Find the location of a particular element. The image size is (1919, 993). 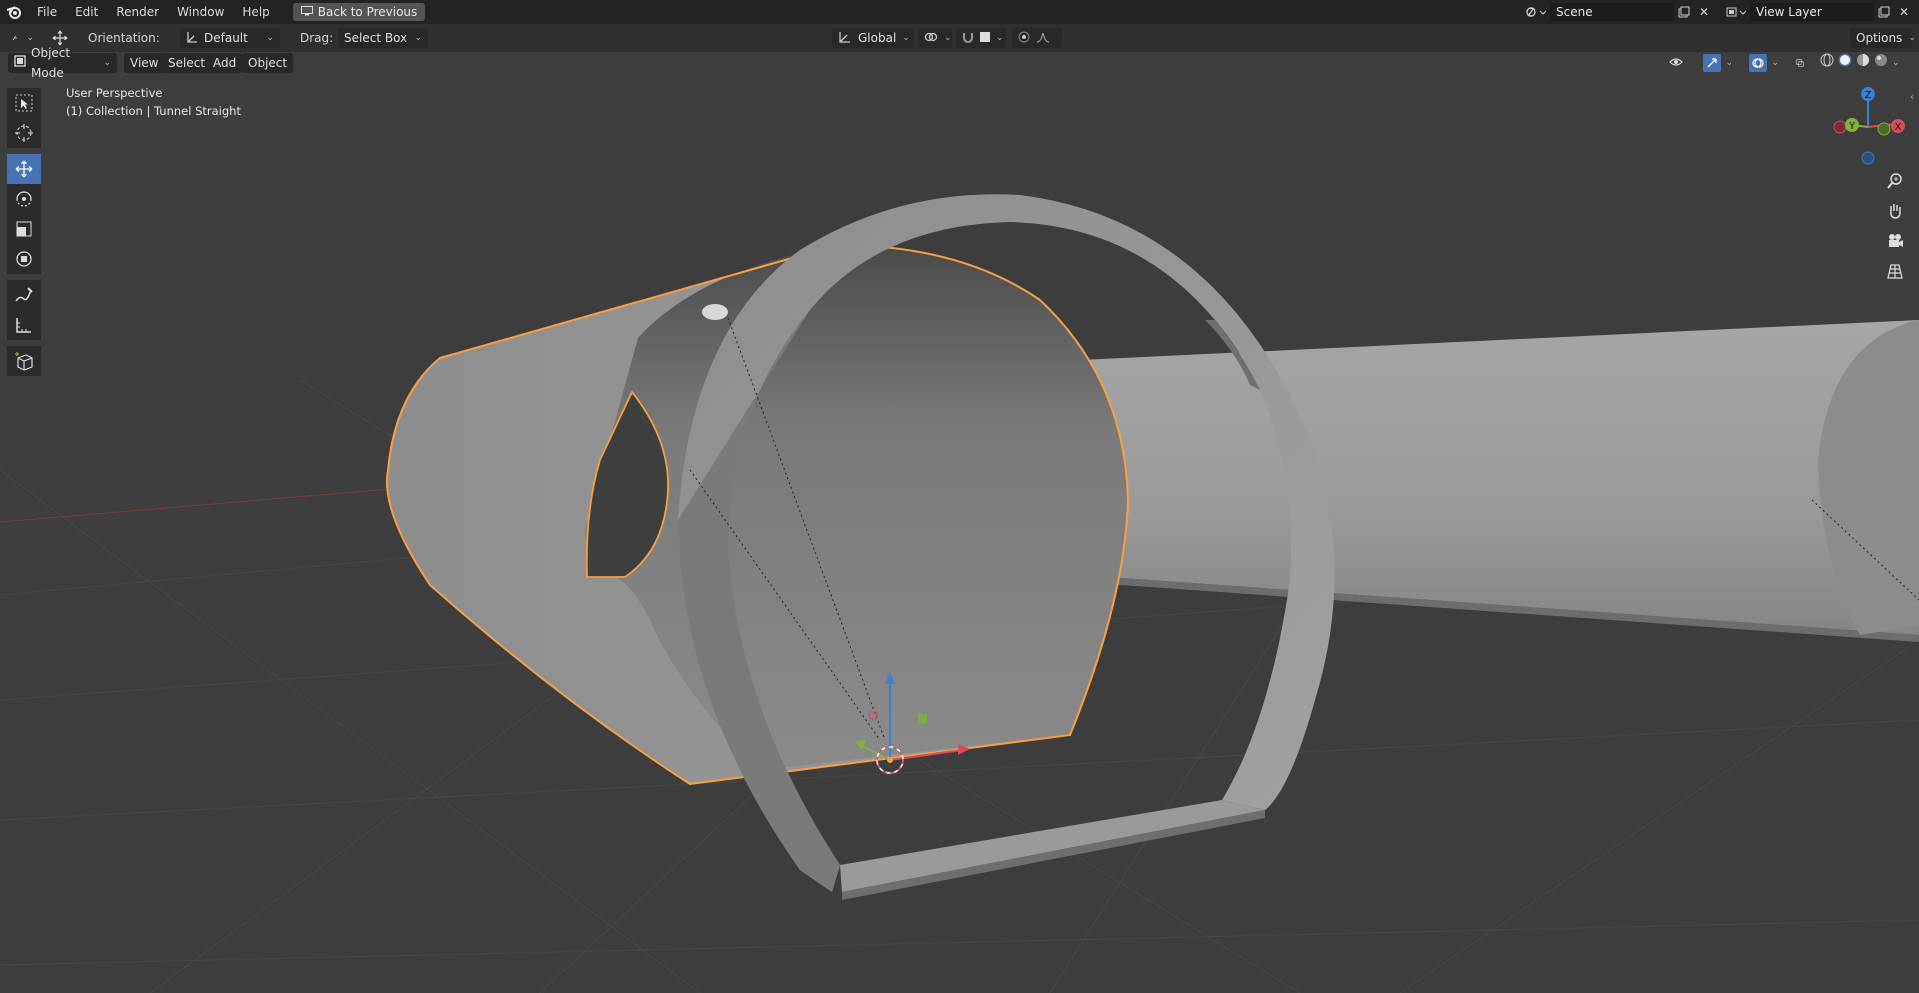

view-layer-name-field: View Layer is located at coordinates (1812, 12).